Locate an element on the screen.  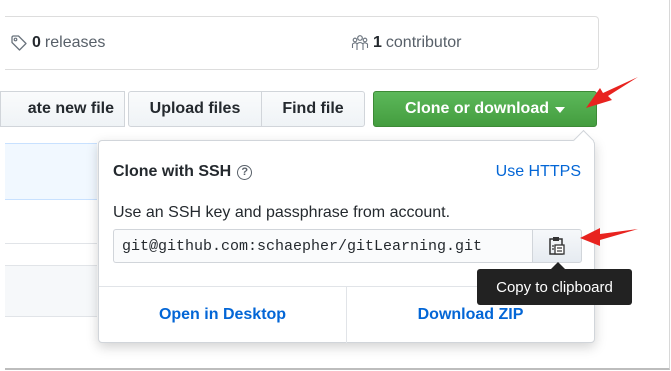
open-in-desktop-link: Open in Desktop is located at coordinates (222, 315).